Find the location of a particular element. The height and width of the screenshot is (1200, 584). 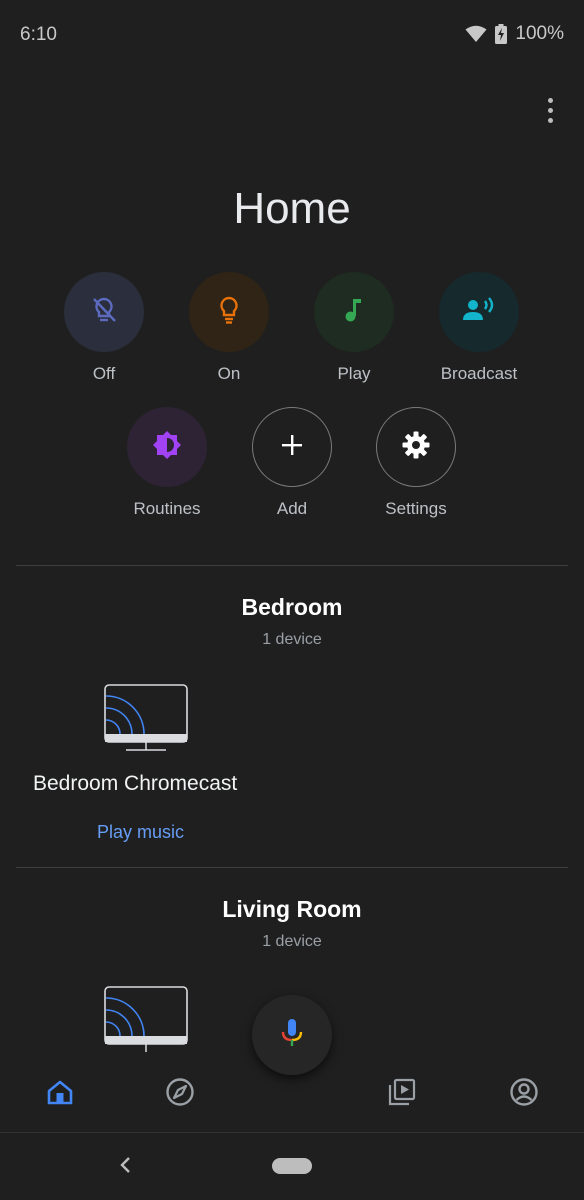

action-play-label: Play is located at coordinates (354, 373).